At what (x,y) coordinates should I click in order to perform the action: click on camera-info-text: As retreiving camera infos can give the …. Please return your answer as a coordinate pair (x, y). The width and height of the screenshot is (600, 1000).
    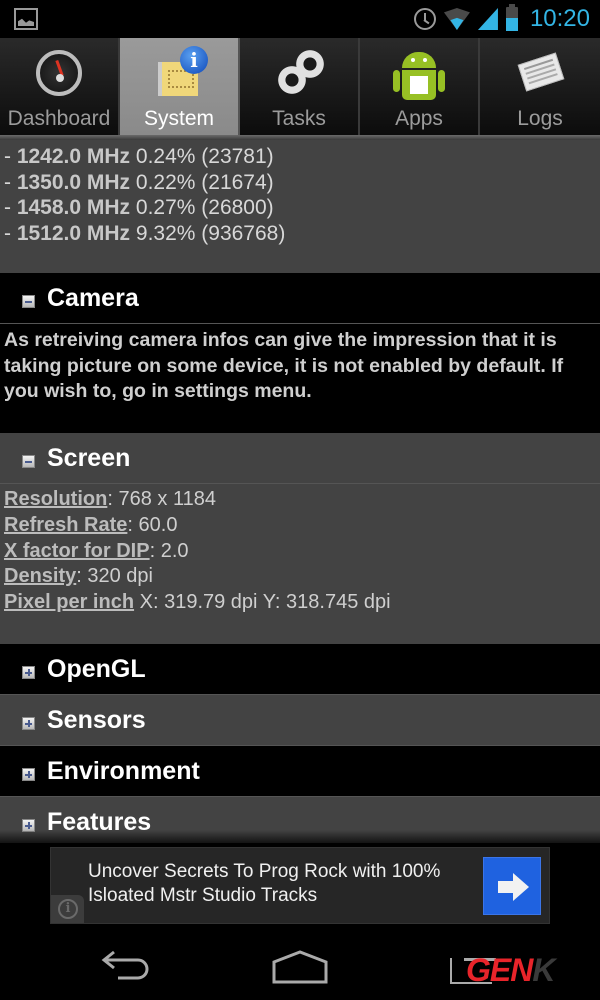
    Looking at the image, I should click on (300, 378).